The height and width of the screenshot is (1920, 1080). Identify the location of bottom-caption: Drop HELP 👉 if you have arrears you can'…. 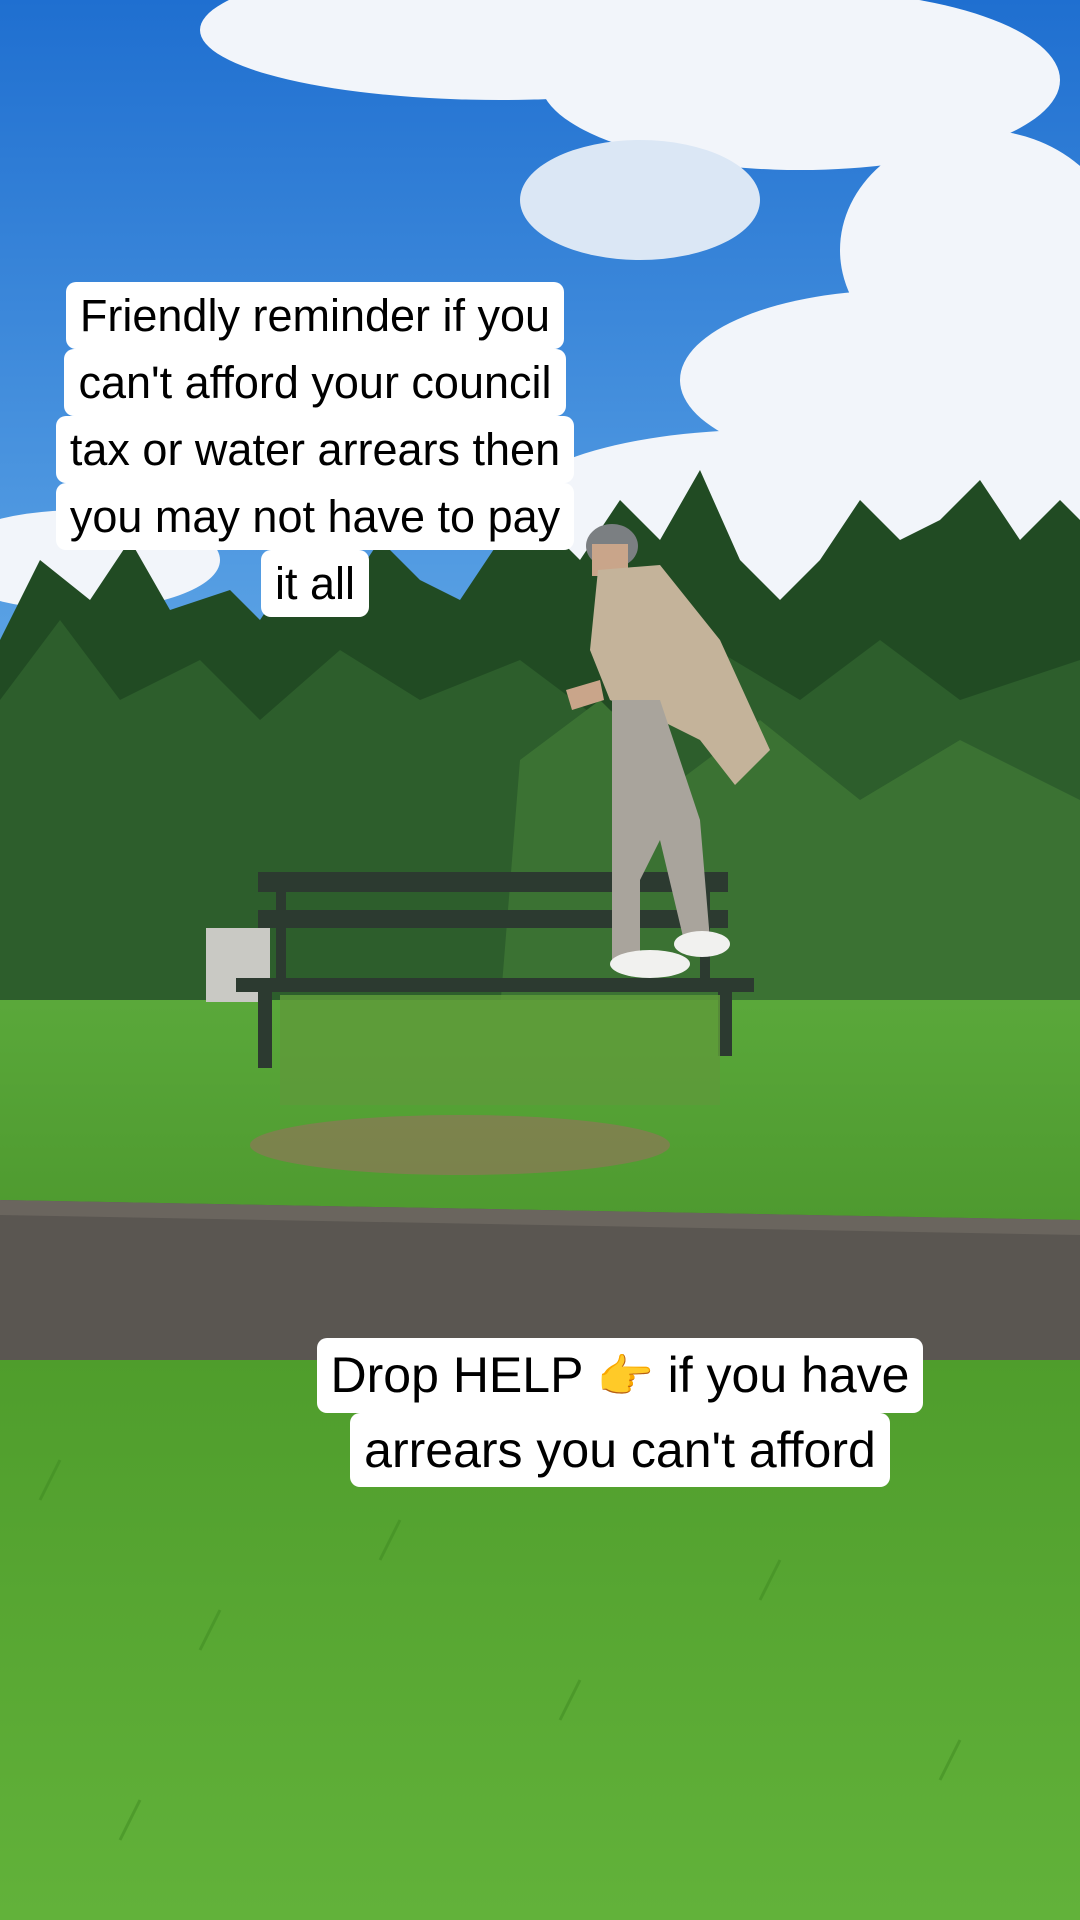
(620, 1412).